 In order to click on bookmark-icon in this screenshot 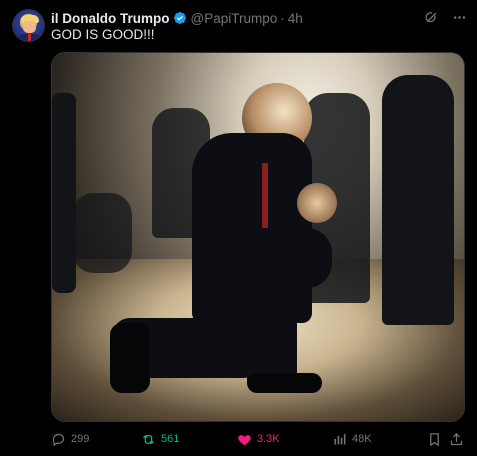, I will do `click(434, 439)`.